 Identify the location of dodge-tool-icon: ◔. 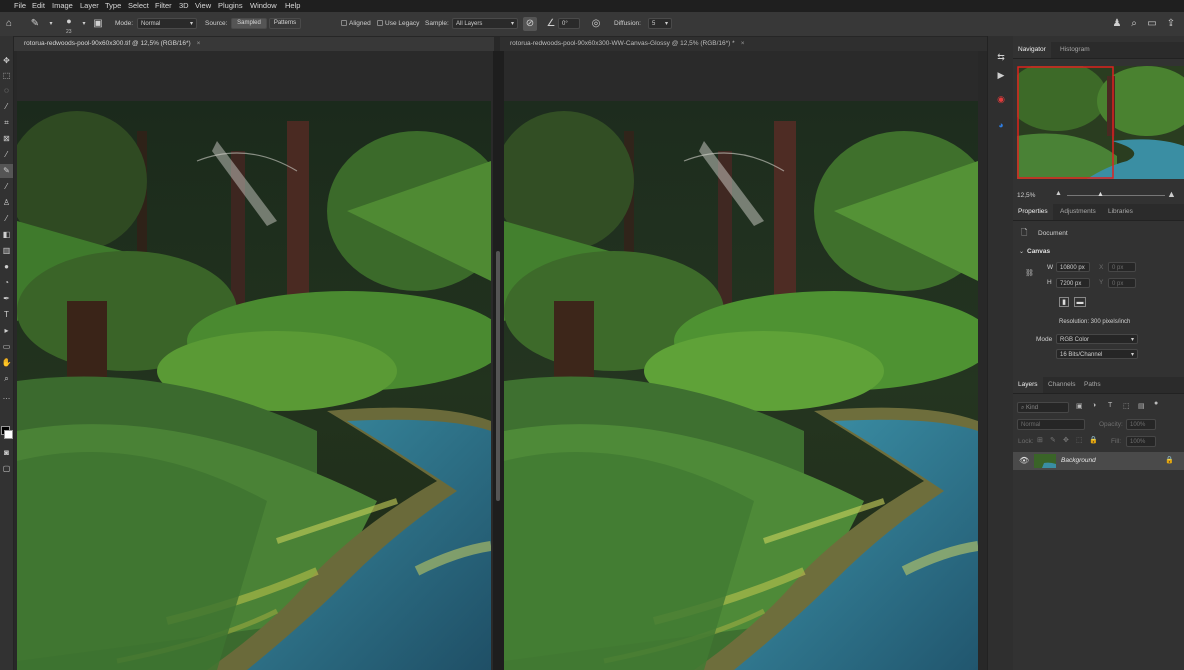
(6, 283).